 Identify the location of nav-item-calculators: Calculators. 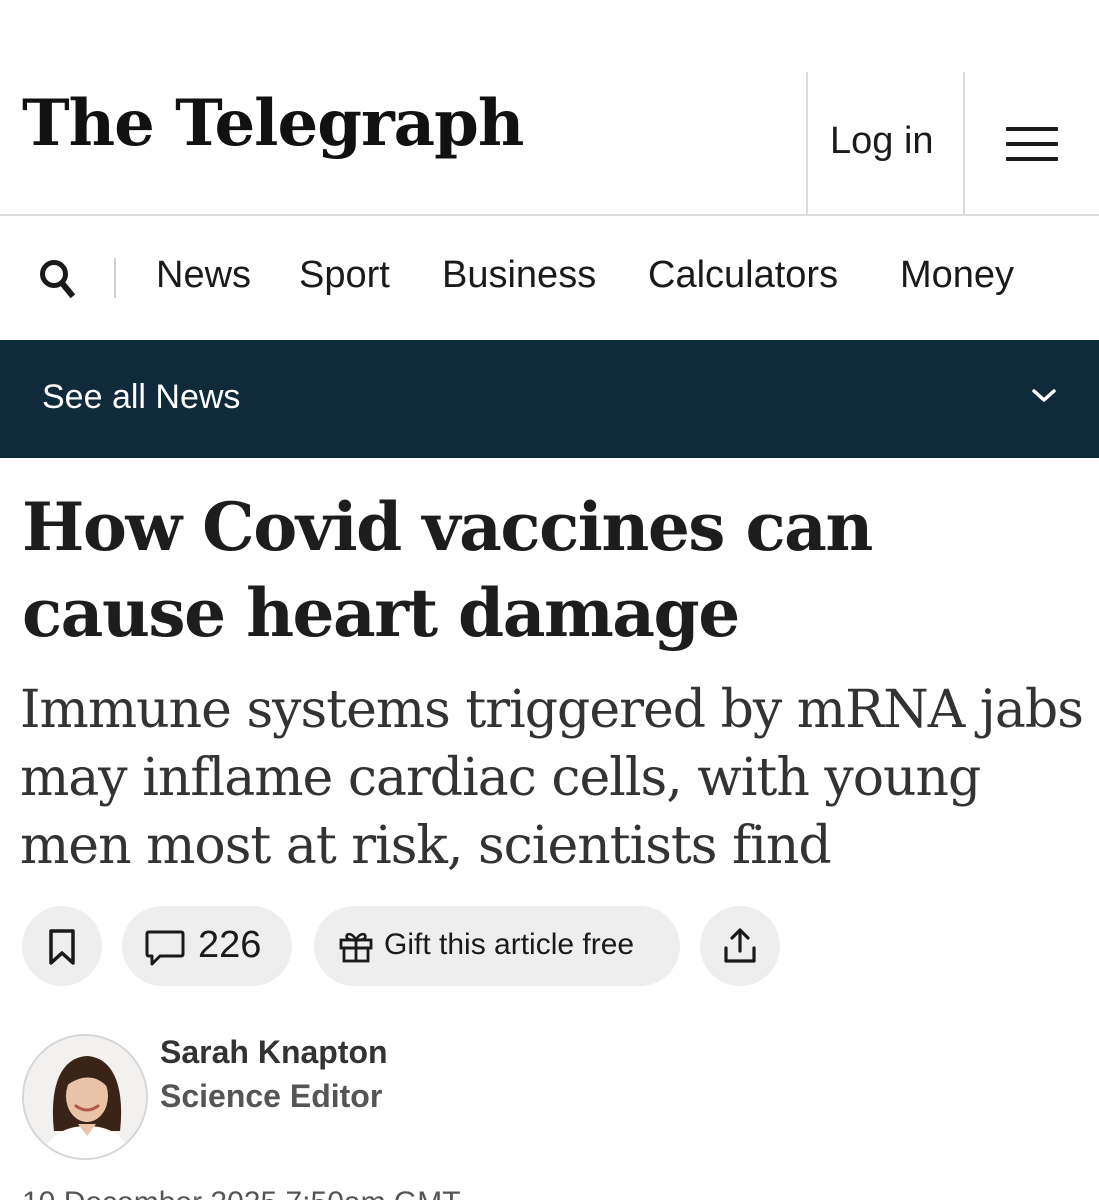
(743, 275).